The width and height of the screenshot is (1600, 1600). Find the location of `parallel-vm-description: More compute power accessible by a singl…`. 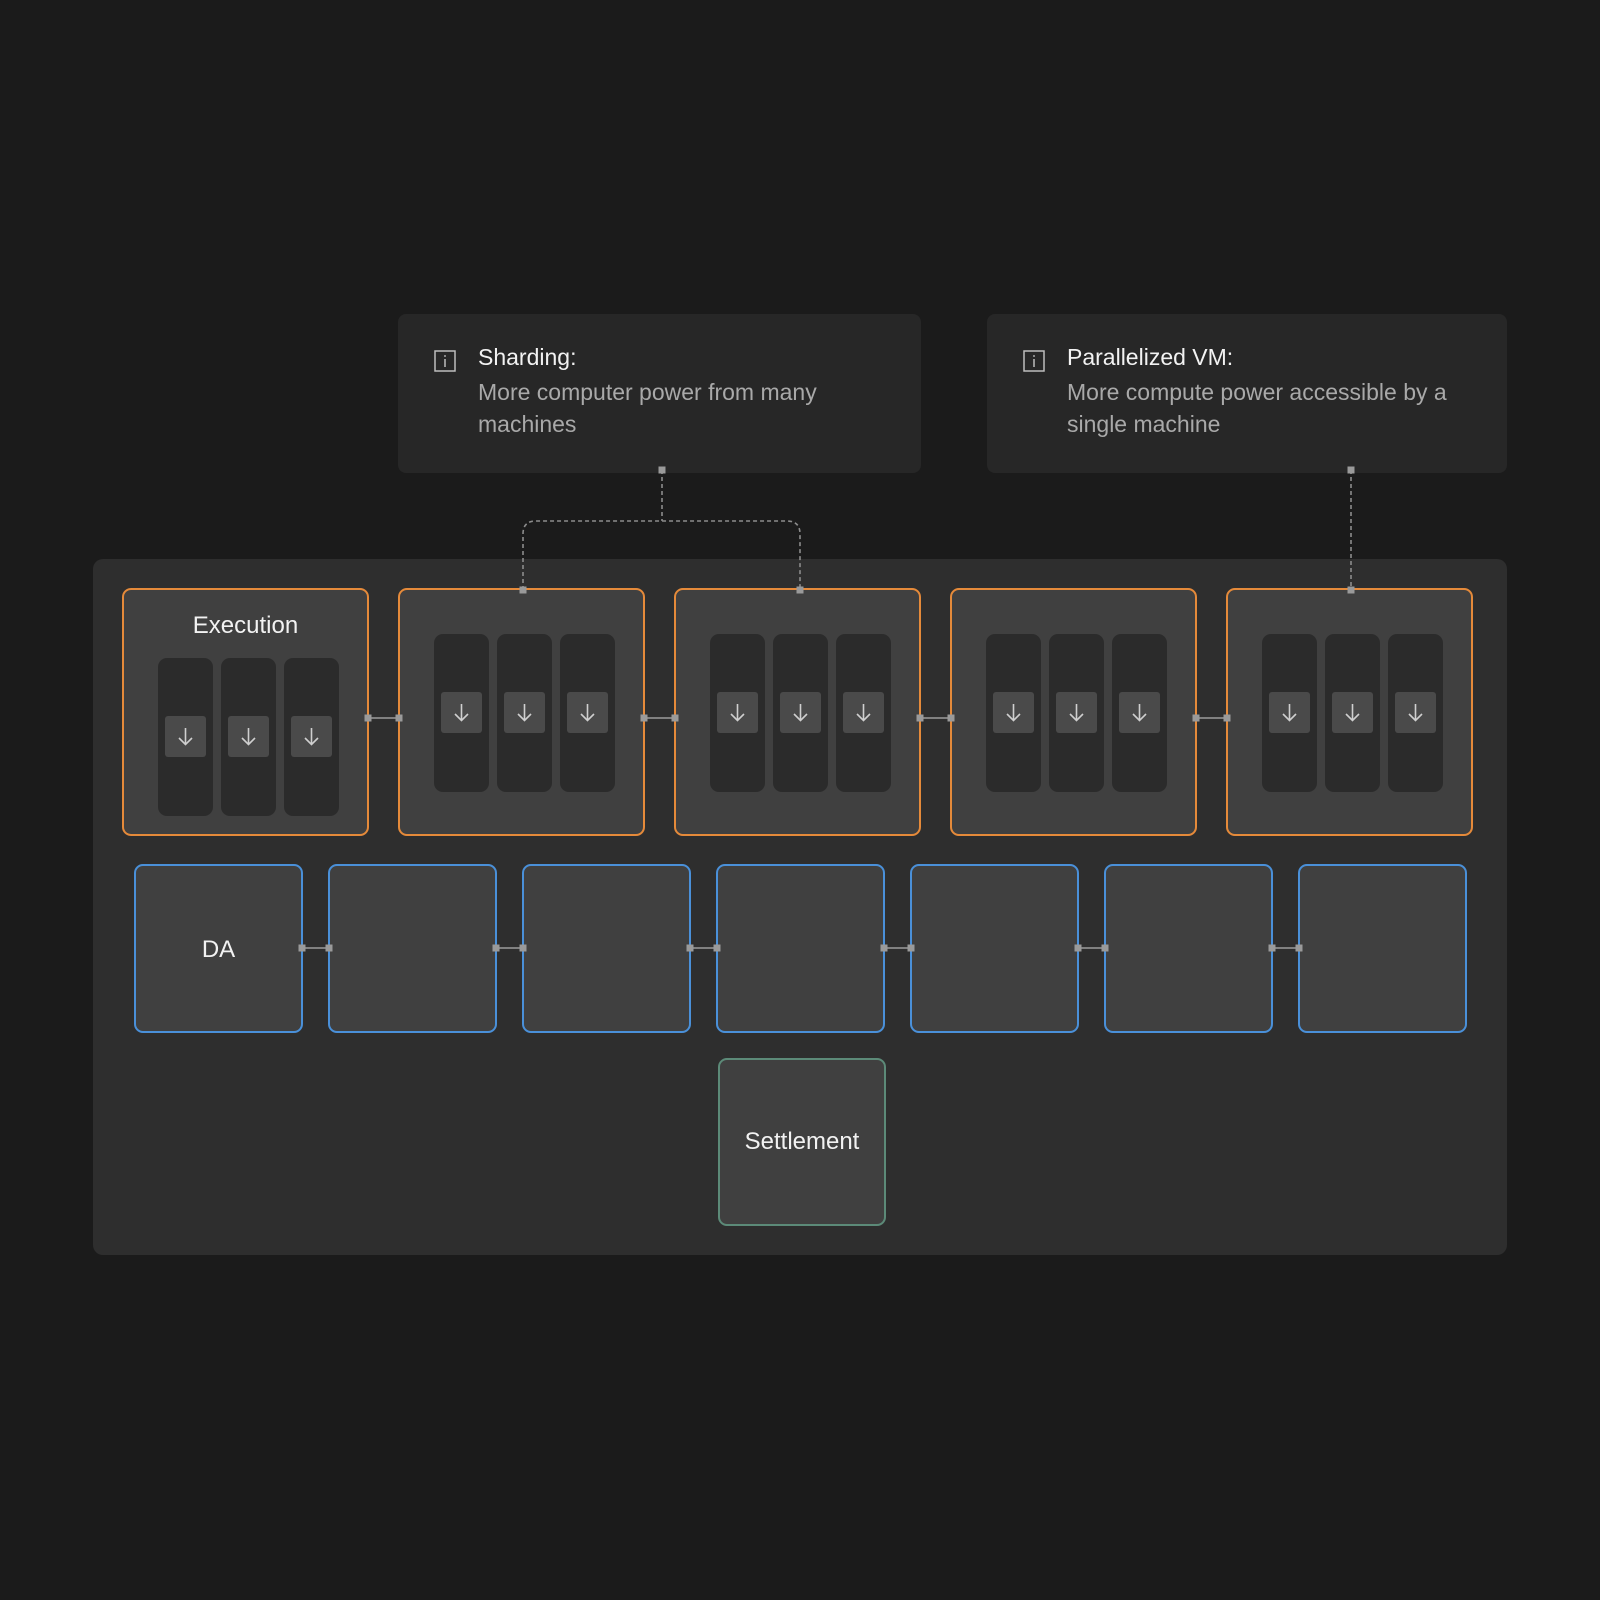

parallel-vm-description: More compute power accessible by a singl… is located at coordinates (1257, 408).